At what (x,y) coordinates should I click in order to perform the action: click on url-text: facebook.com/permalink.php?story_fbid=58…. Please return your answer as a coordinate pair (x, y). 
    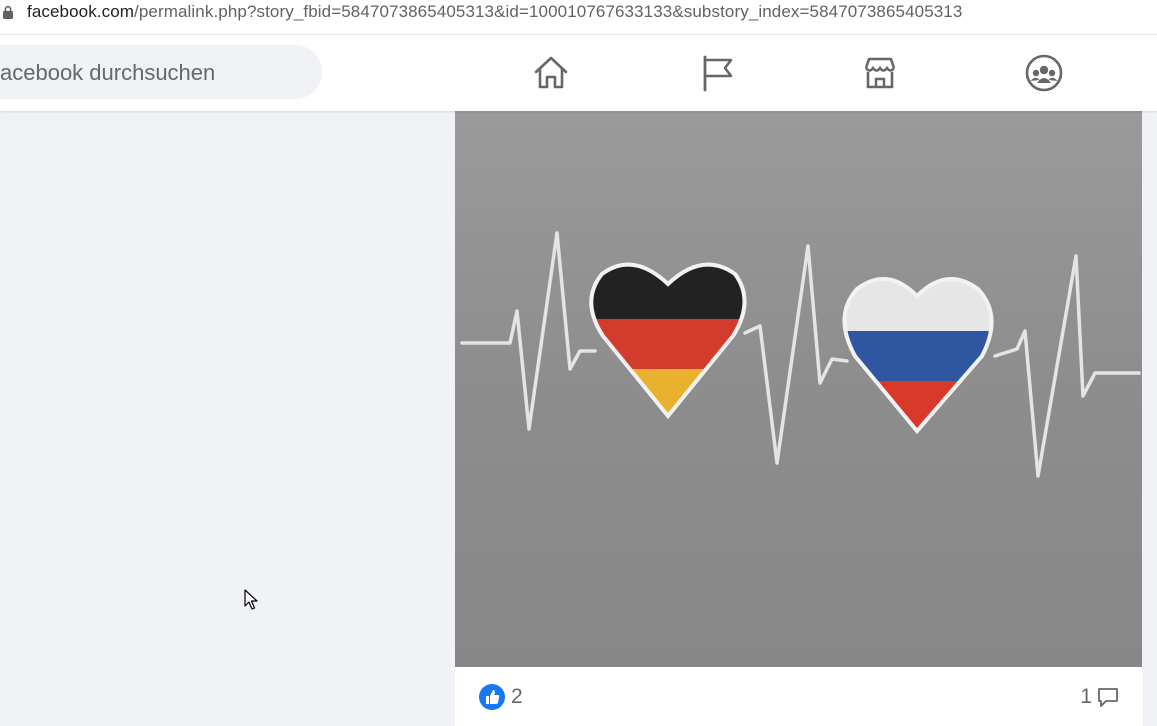
    Looking at the image, I should click on (494, 12).